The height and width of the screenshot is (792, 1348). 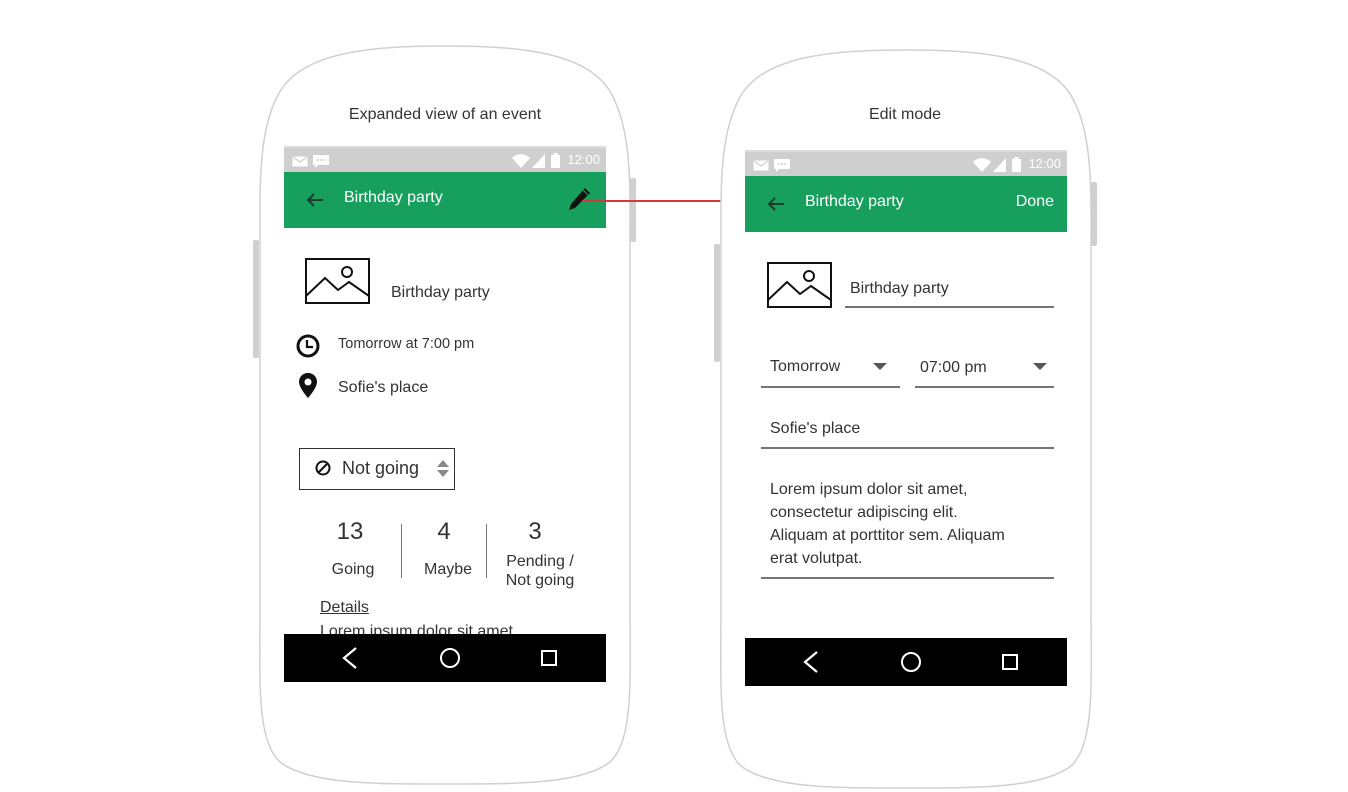 I want to click on maybe-count: 4, so click(x=444, y=531).